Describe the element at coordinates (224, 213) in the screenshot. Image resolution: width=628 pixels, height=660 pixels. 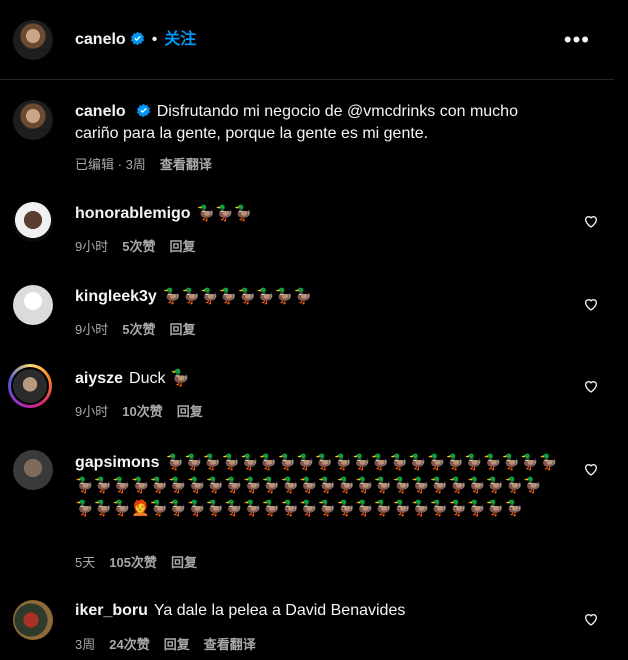
I see `comment-text: 🦆🦆🦆` at that location.